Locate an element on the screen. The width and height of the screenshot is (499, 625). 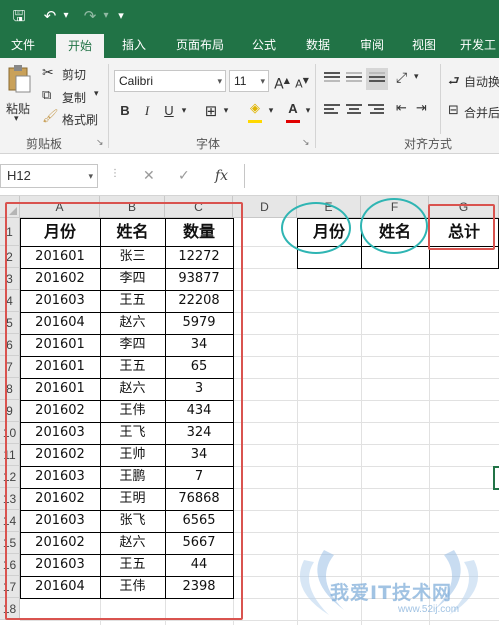
copy-icon: ⧉ is located at coordinates (47, 95).